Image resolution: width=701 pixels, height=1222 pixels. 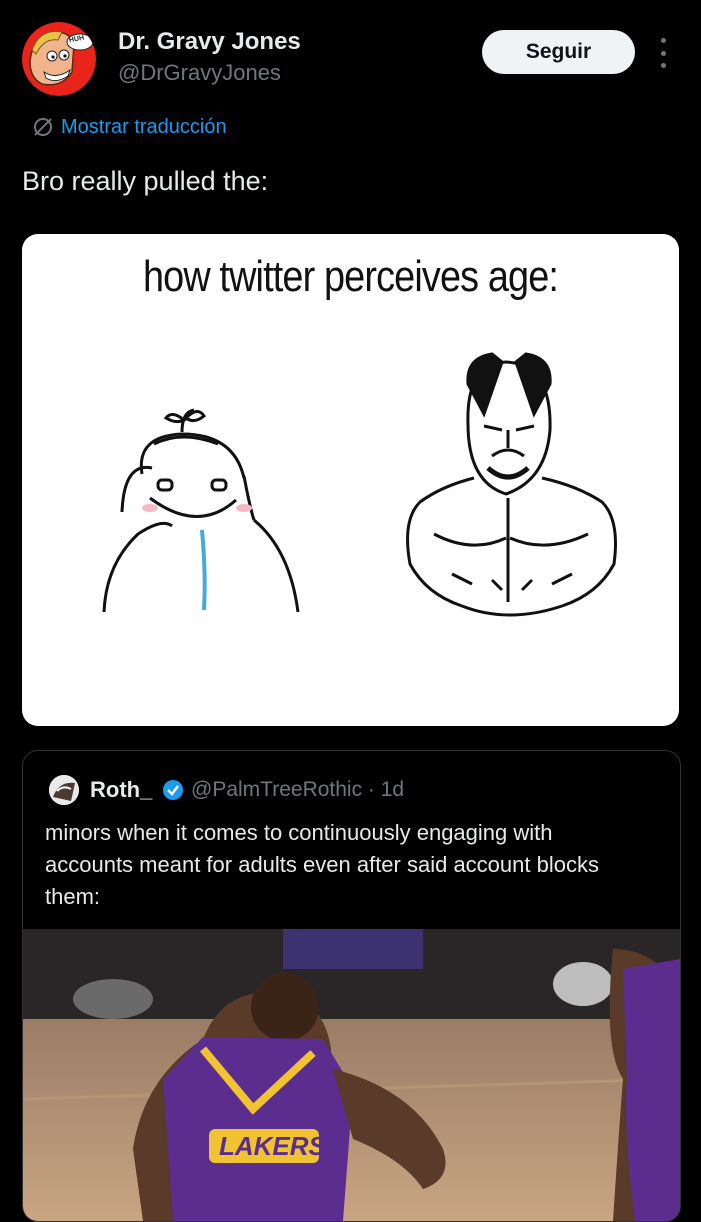 What do you see at coordinates (199, 73) in the screenshot?
I see `author-handle: @DrGravyJones` at bounding box center [199, 73].